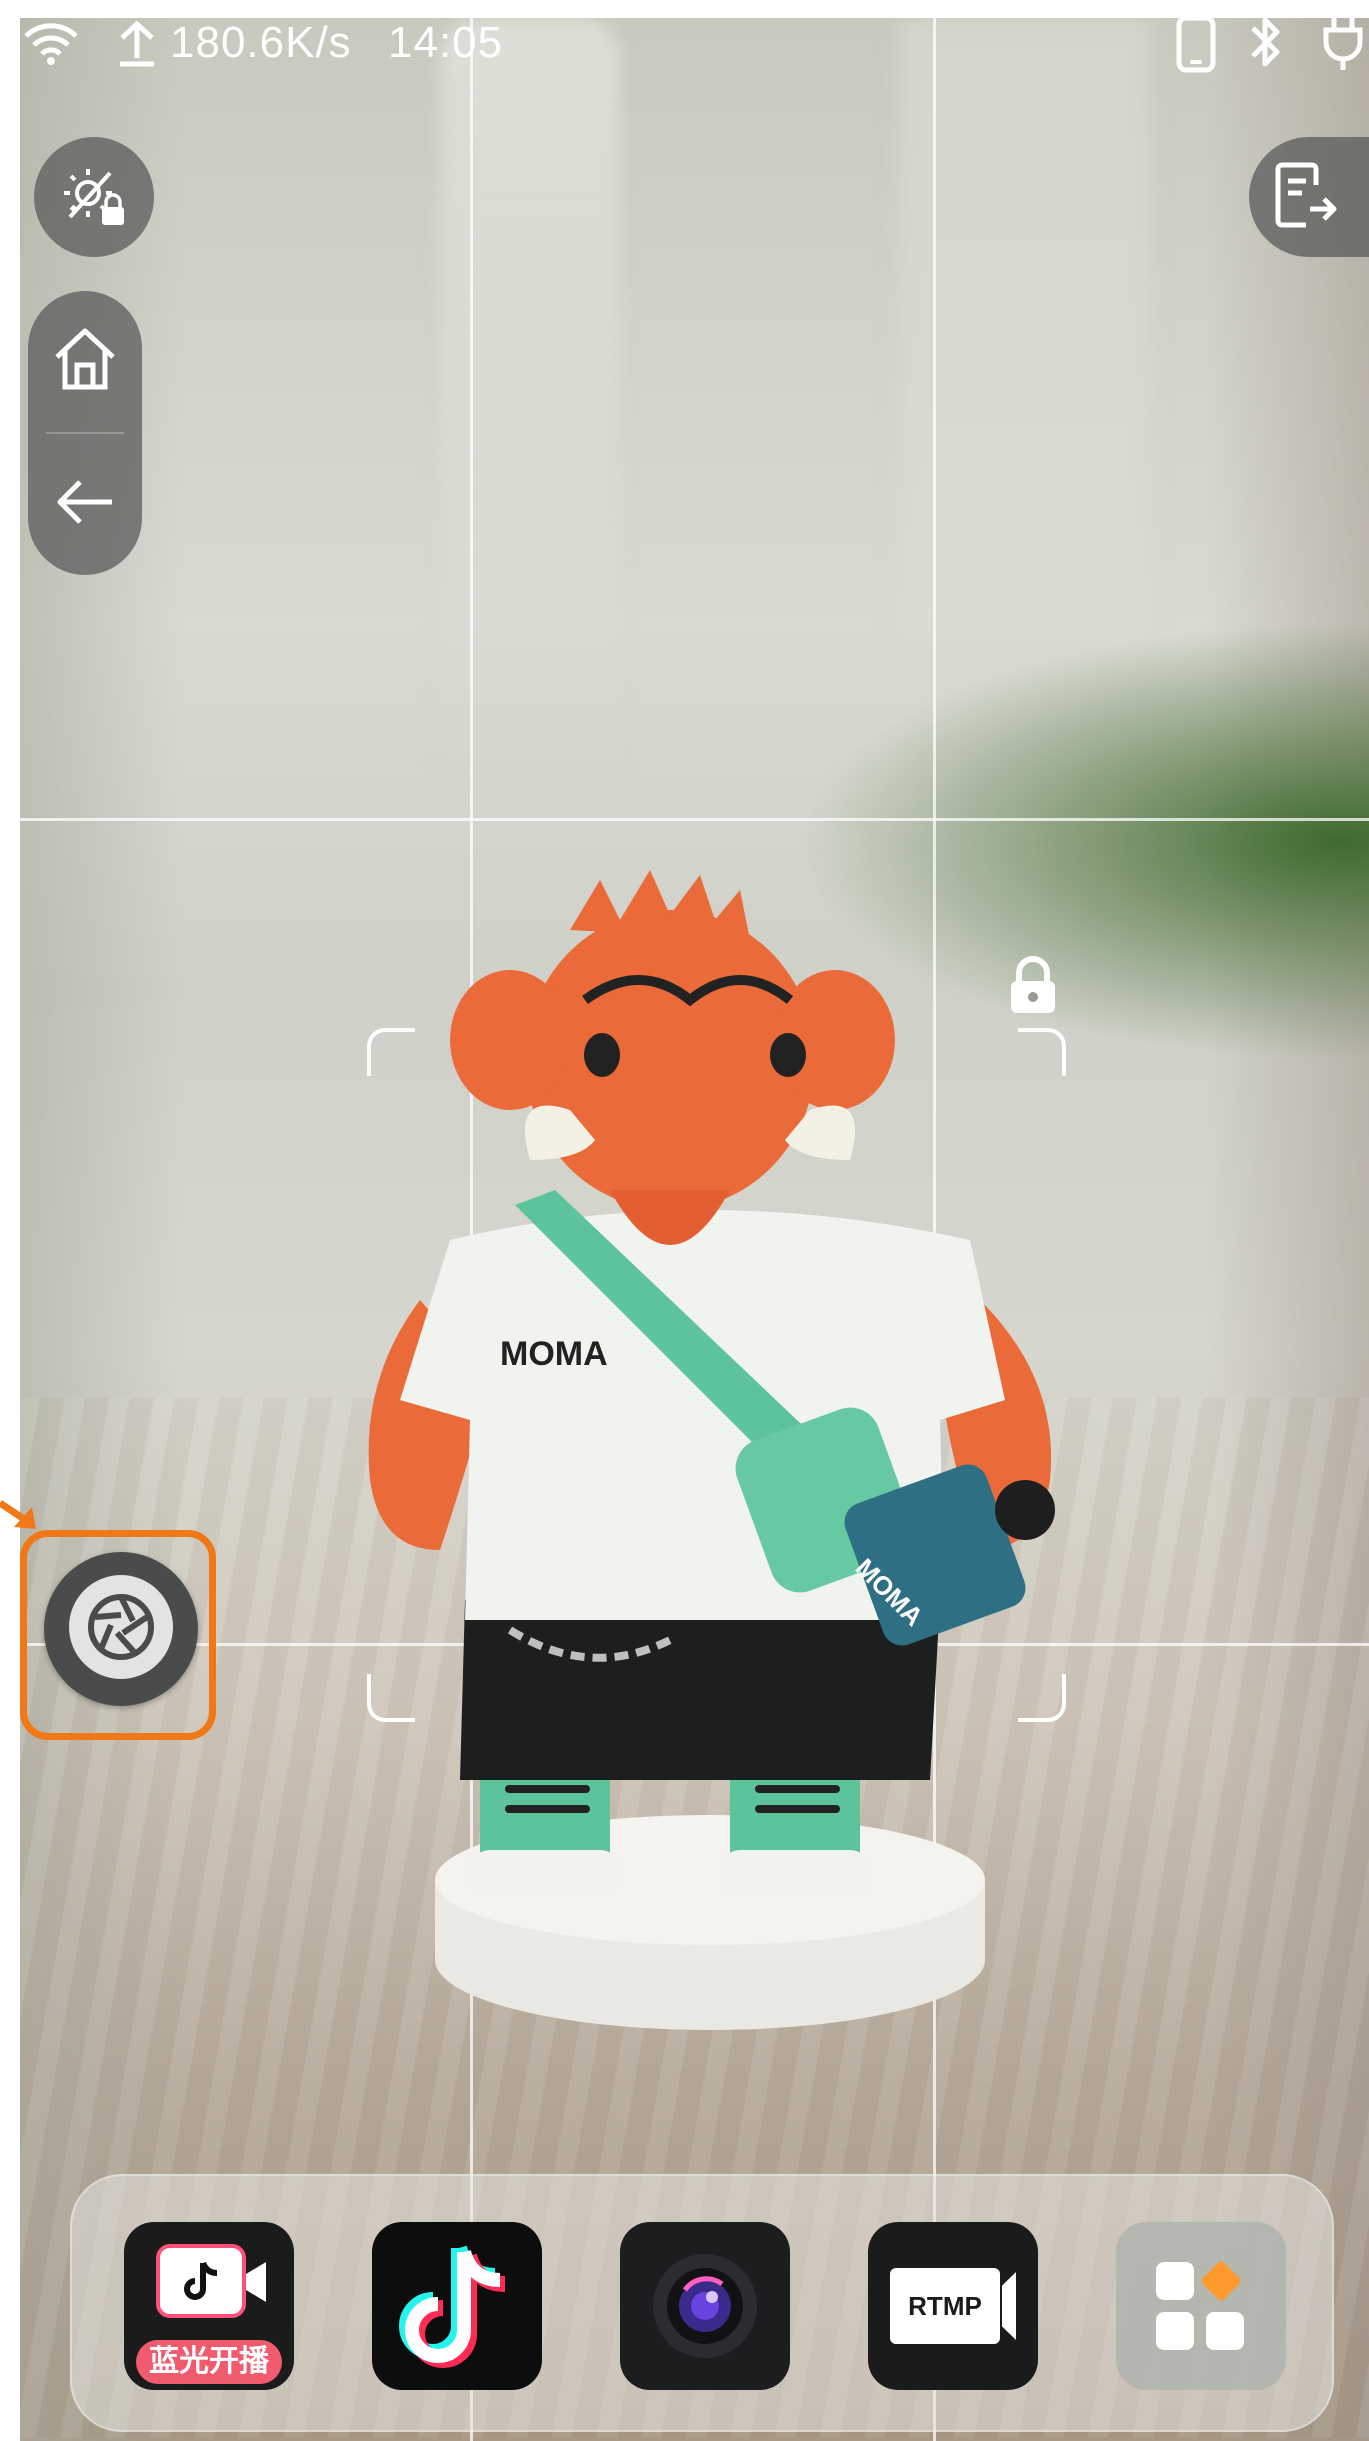  What do you see at coordinates (20, 1515) in the screenshot?
I see `annotation-arrow` at bounding box center [20, 1515].